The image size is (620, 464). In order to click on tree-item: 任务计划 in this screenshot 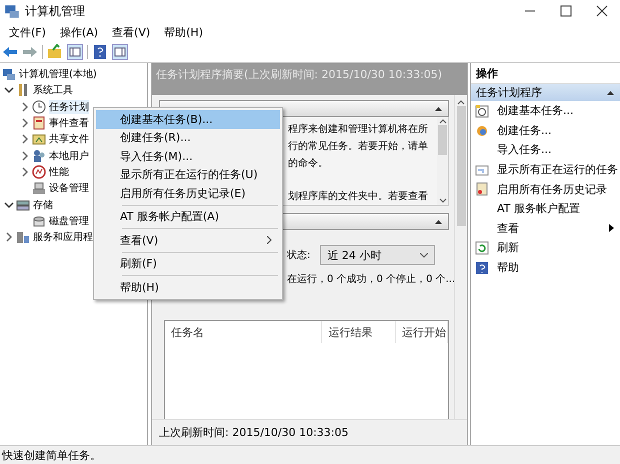, I will do `click(69, 107)`.